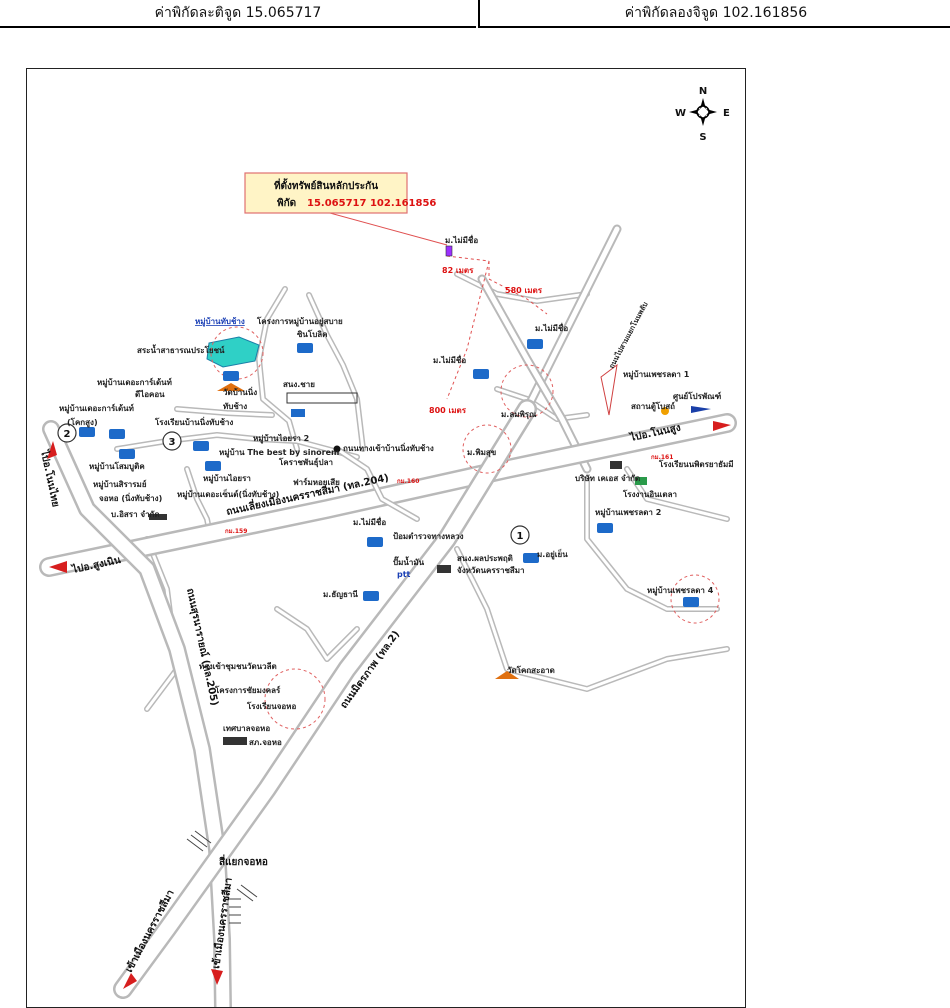 The image size is (950, 1008). Describe the element at coordinates (701, 409) in the screenshot. I see `shop-icon` at that location.